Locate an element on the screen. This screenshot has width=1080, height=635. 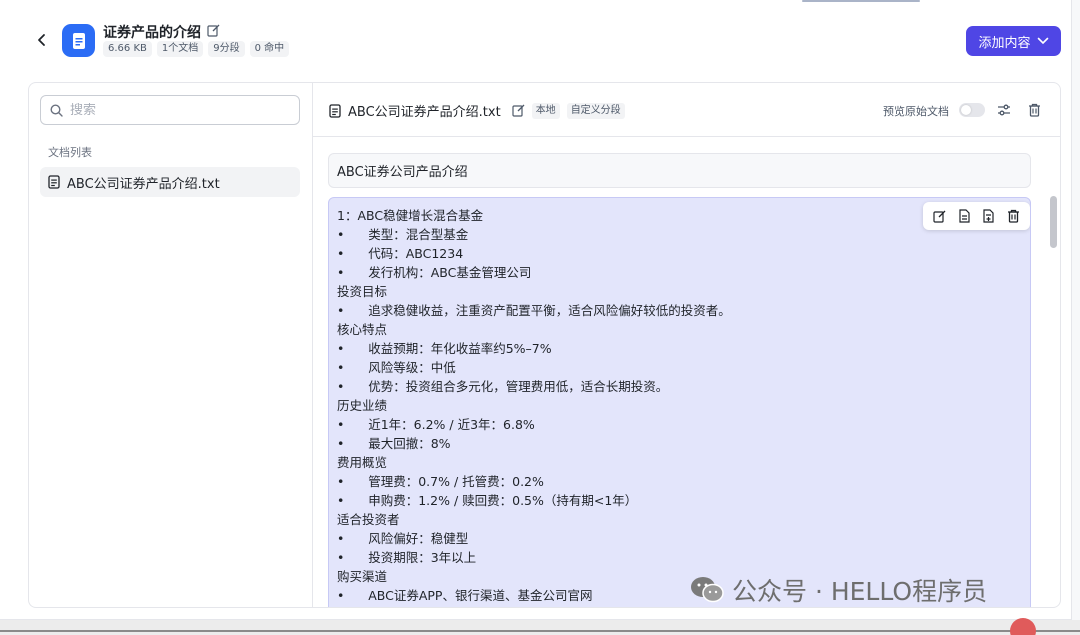
source-tag: 本地 is located at coordinates (545, 110).